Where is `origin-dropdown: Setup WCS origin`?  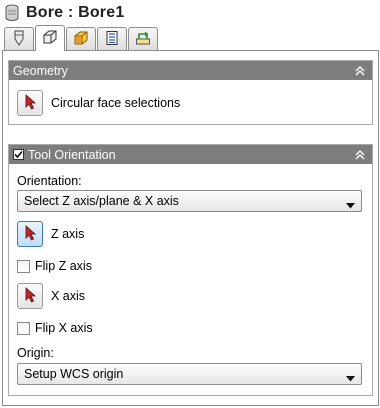 origin-dropdown: Setup WCS origin is located at coordinates (189, 374).